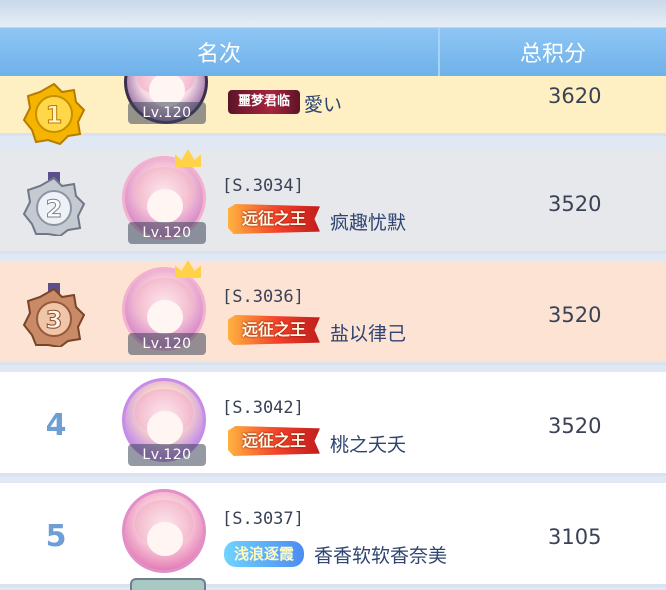 The height and width of the screenshot is (590, 666). I want to click on rank-column-header: 名次, so click(218, 54).